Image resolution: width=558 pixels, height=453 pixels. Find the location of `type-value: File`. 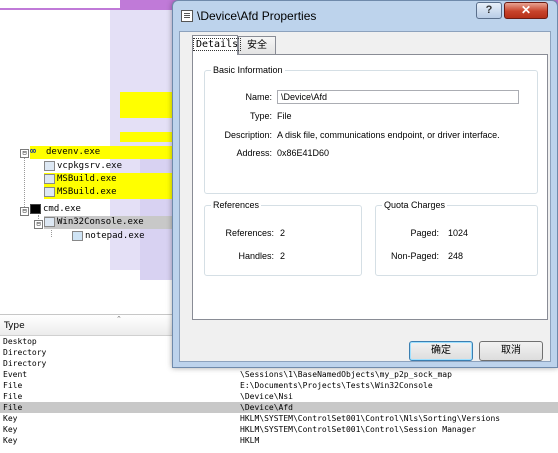

type-value: File is located at coordinates (284, 116).